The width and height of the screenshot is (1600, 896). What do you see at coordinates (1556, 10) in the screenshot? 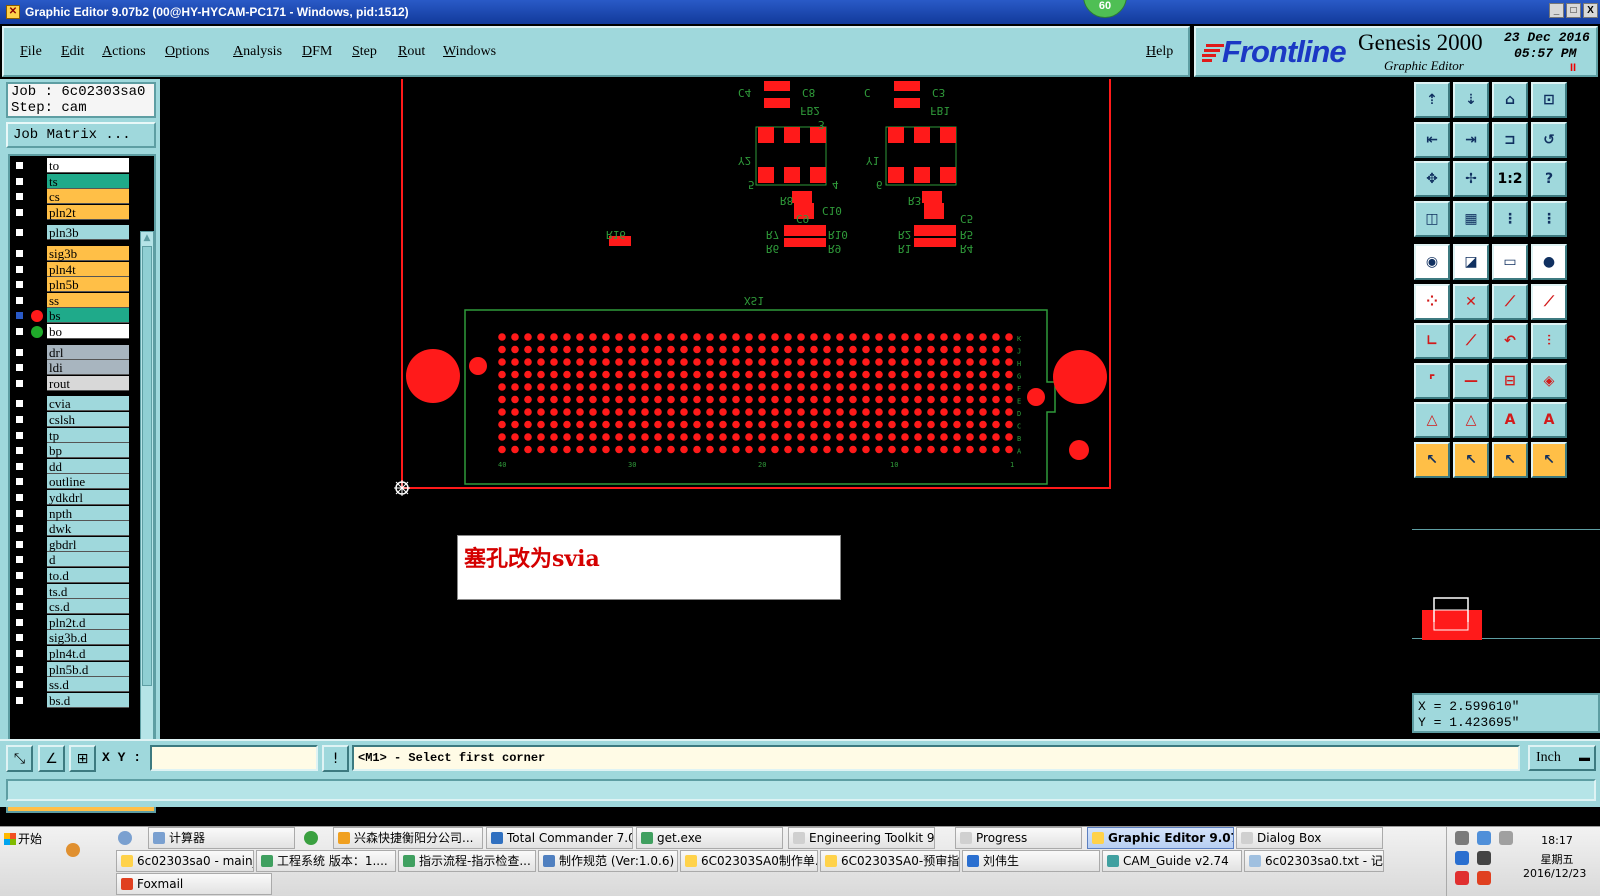
I see `minimize-button: _` at bounding box center [1556, 10].